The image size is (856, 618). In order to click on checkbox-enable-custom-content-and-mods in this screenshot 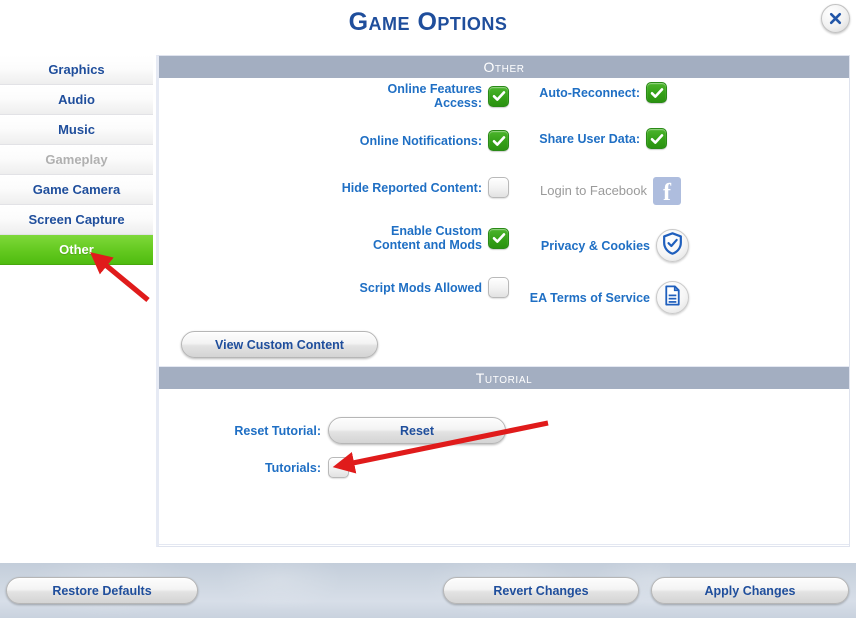, I will do `click(498, 238)`.